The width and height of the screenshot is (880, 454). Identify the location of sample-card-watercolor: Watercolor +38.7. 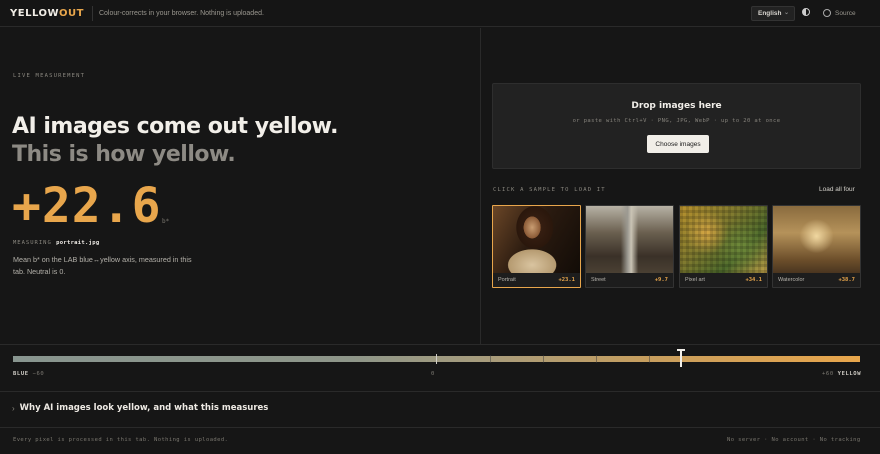
(816, 246).